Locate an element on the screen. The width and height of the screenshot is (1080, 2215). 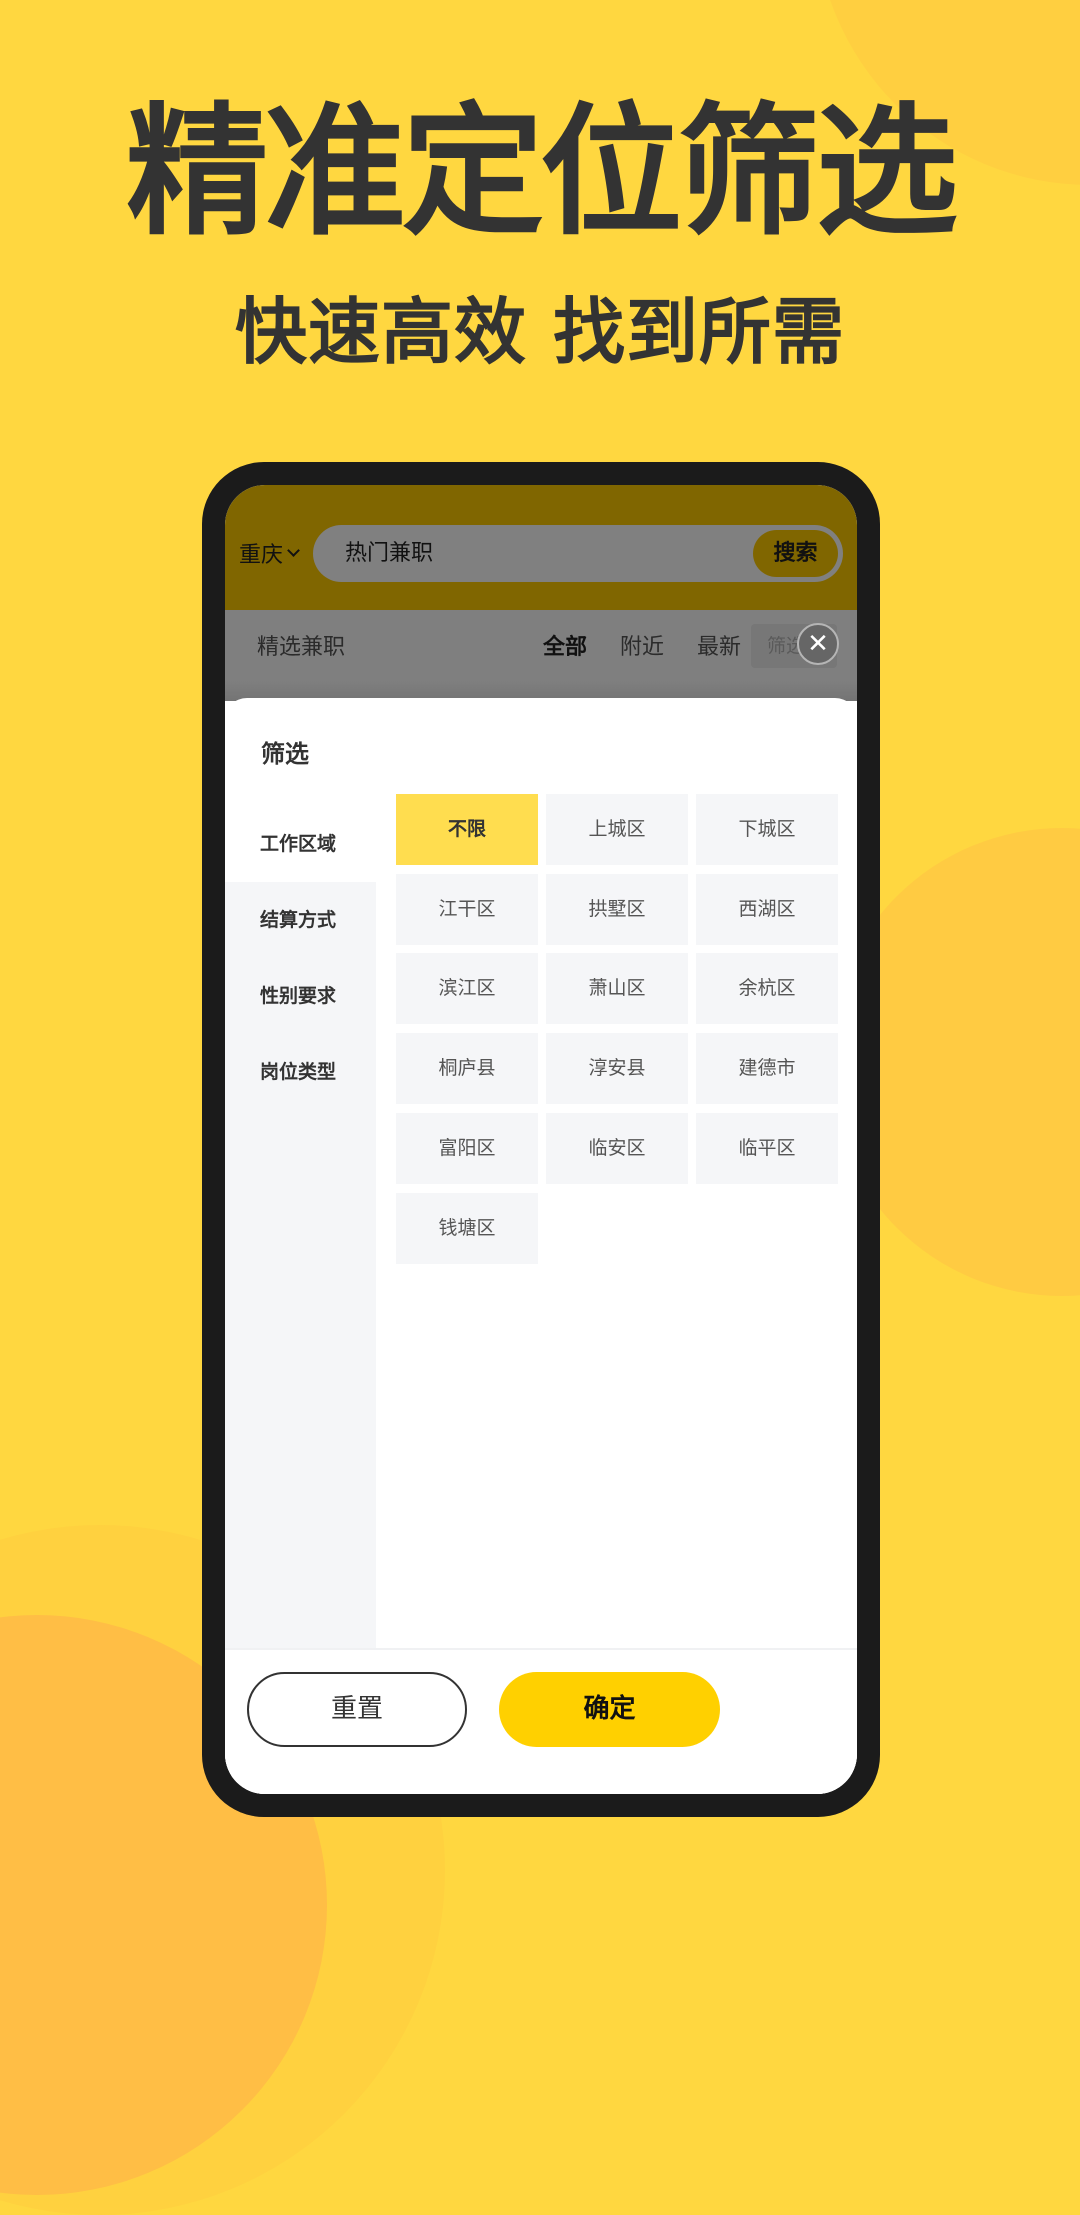
hero-subtitle: 快速高效 找到所需 is located at coordinates (540, 332).